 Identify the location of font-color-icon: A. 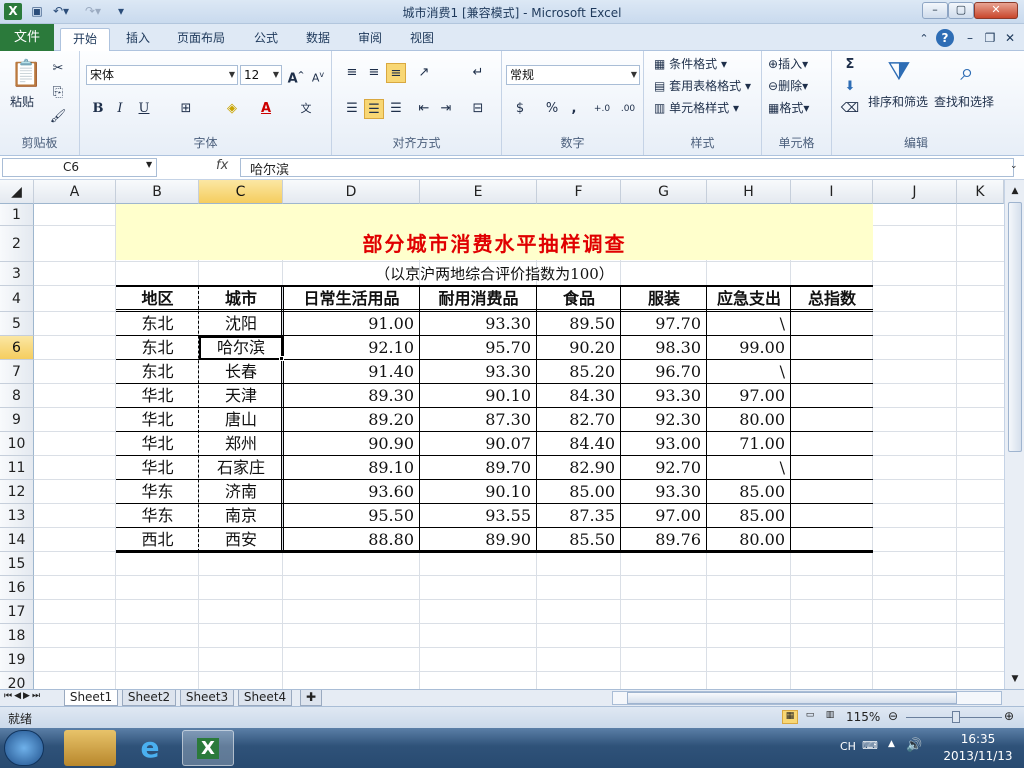
(266, 109).